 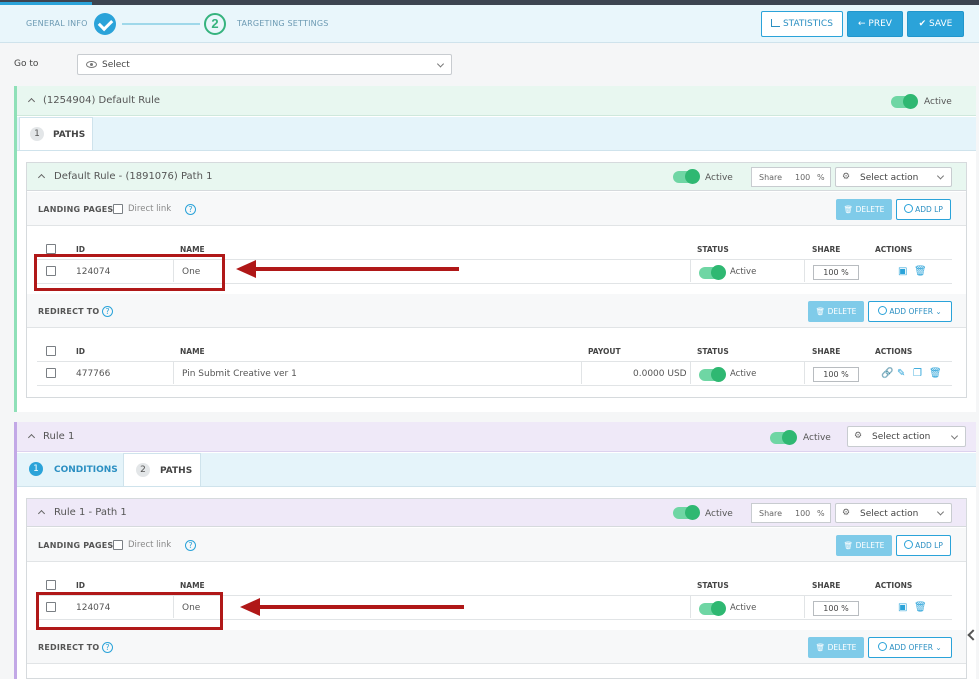 I want to click on copy-icon: ❐, so click(x=918, y=374).